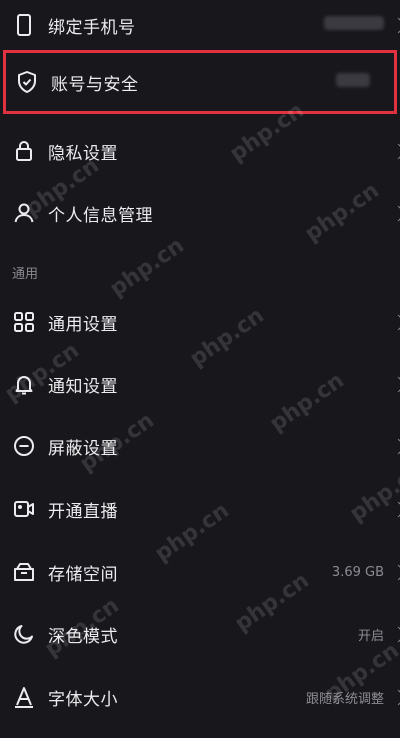  Describe the element at coordinates (200, 634) in the screenshot. I see `settings-item-dark-mode: 深色模式 开启` at that location.